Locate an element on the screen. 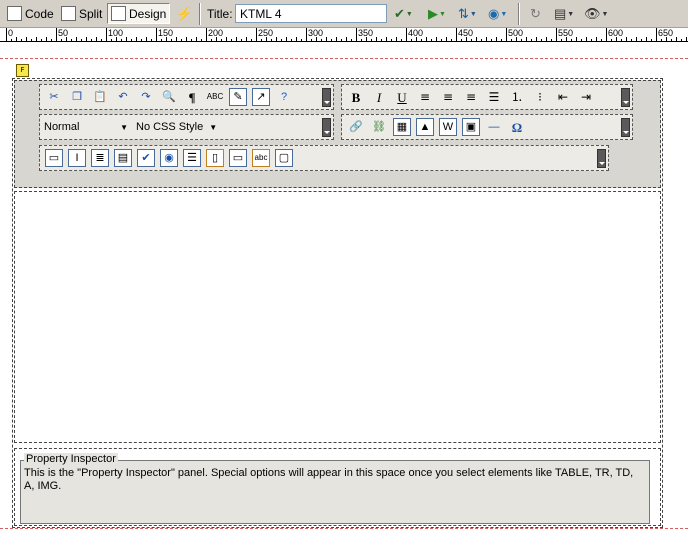  unlink-icon: ⛓ is located at coordinates (379, 127).